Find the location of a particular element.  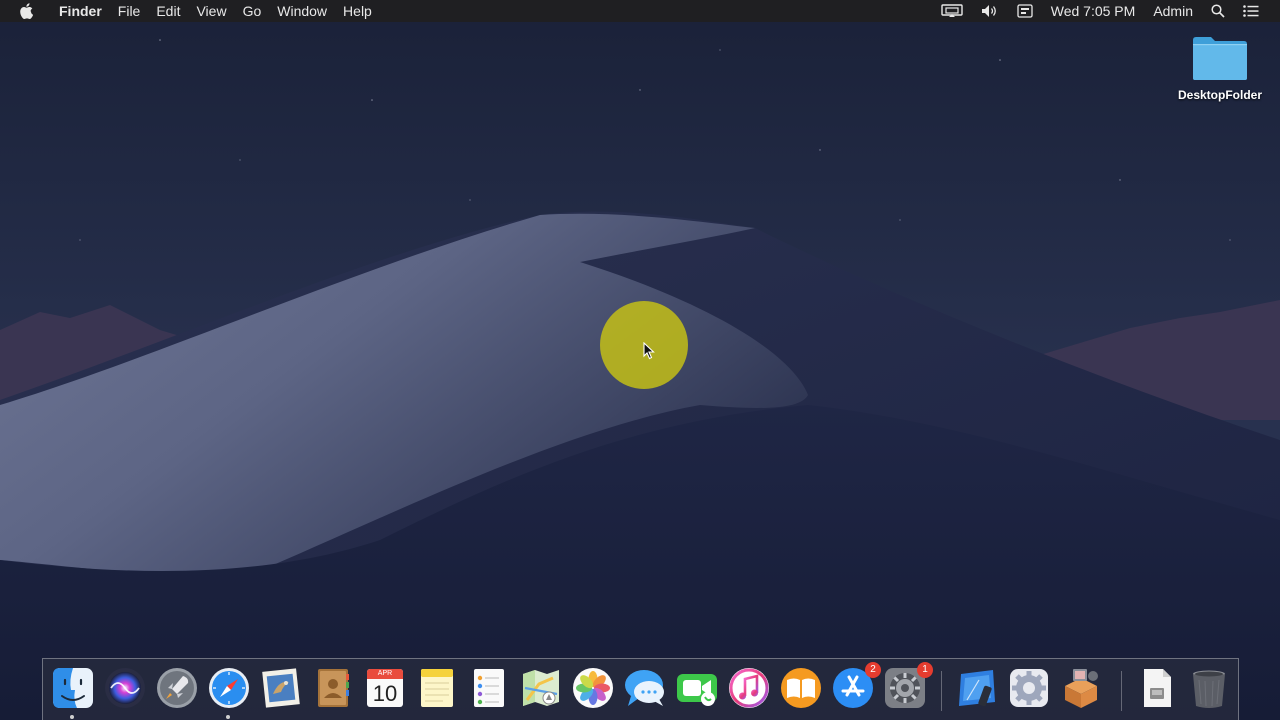

dock-itunes is located at coordinates (749, 688).